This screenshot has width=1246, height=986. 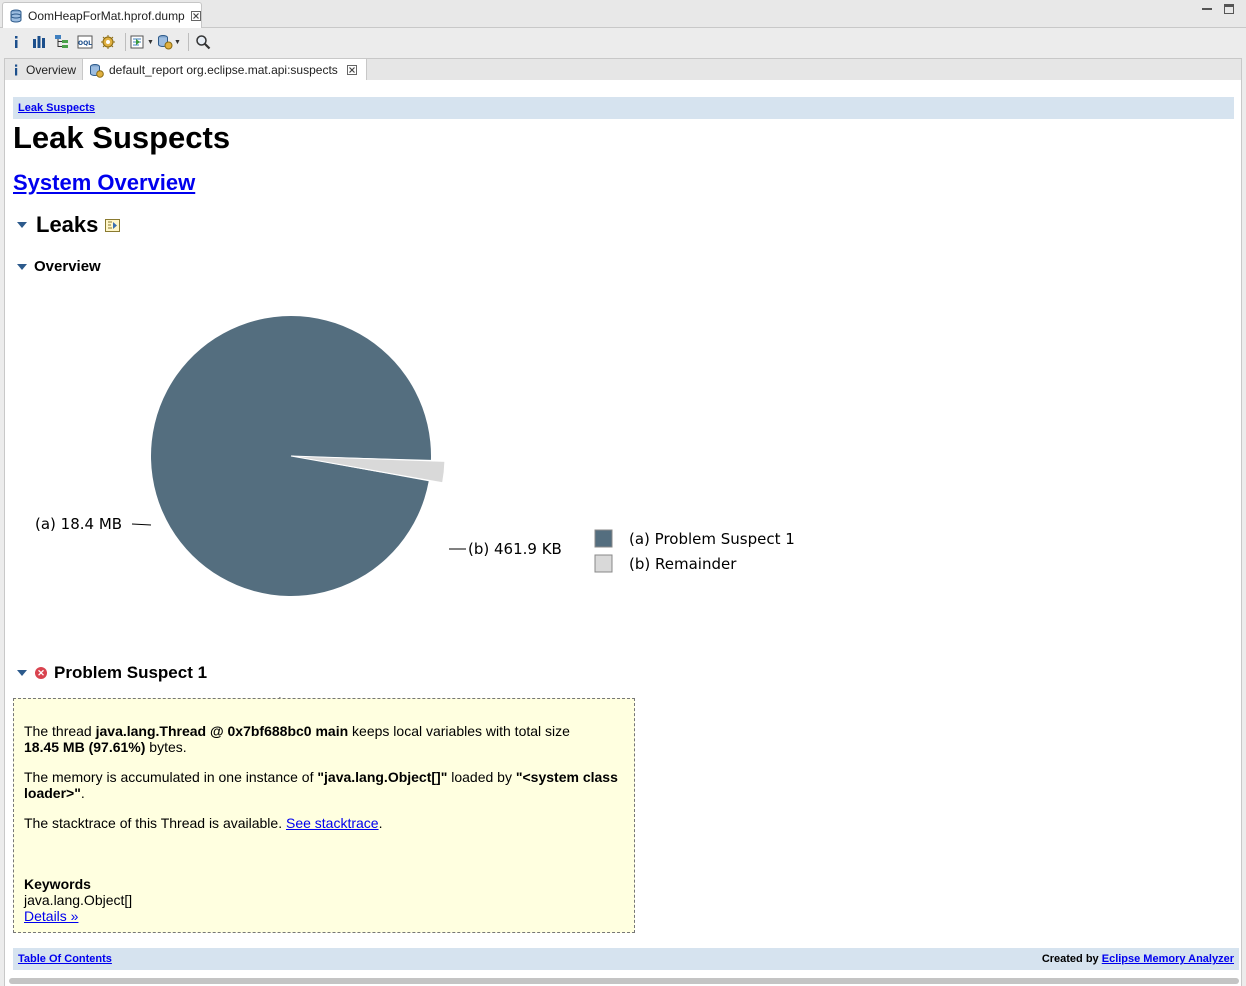 I want to click on editor-tab-heapdump: OomHeapForMat.hprof.dump, so click(x=102, y=15).